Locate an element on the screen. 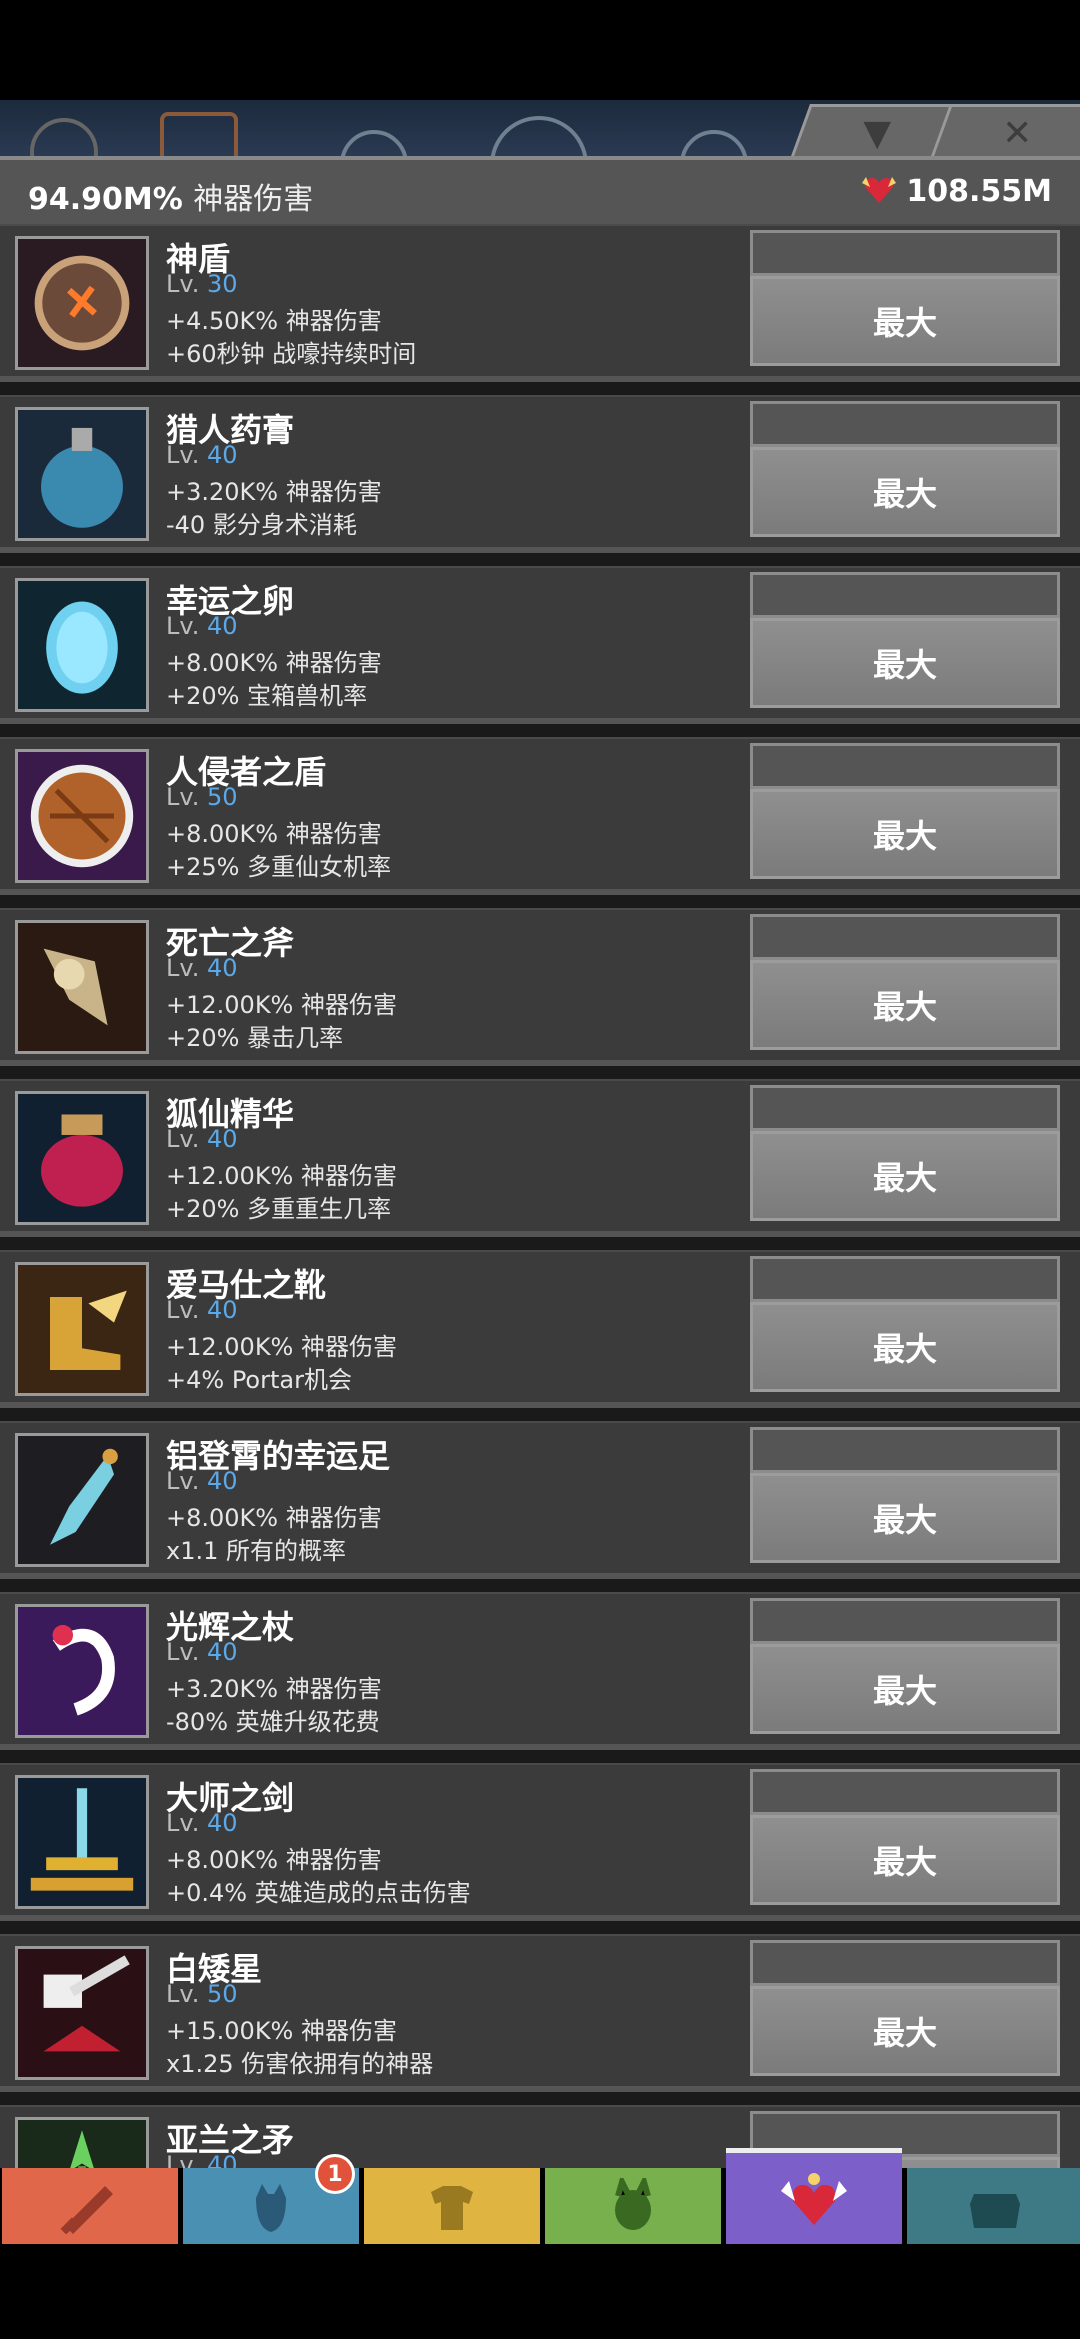 The image size is (1080, 2339). total-artifact-damage: 94.90M% 神器伤害 is located at coordinates (170, 196).